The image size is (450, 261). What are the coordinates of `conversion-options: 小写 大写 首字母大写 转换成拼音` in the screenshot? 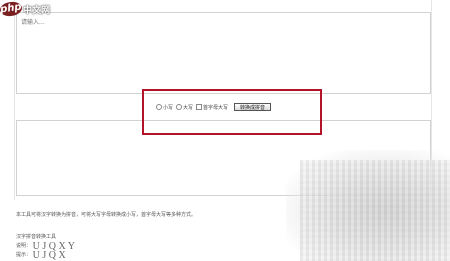 It's located at (214, 107).